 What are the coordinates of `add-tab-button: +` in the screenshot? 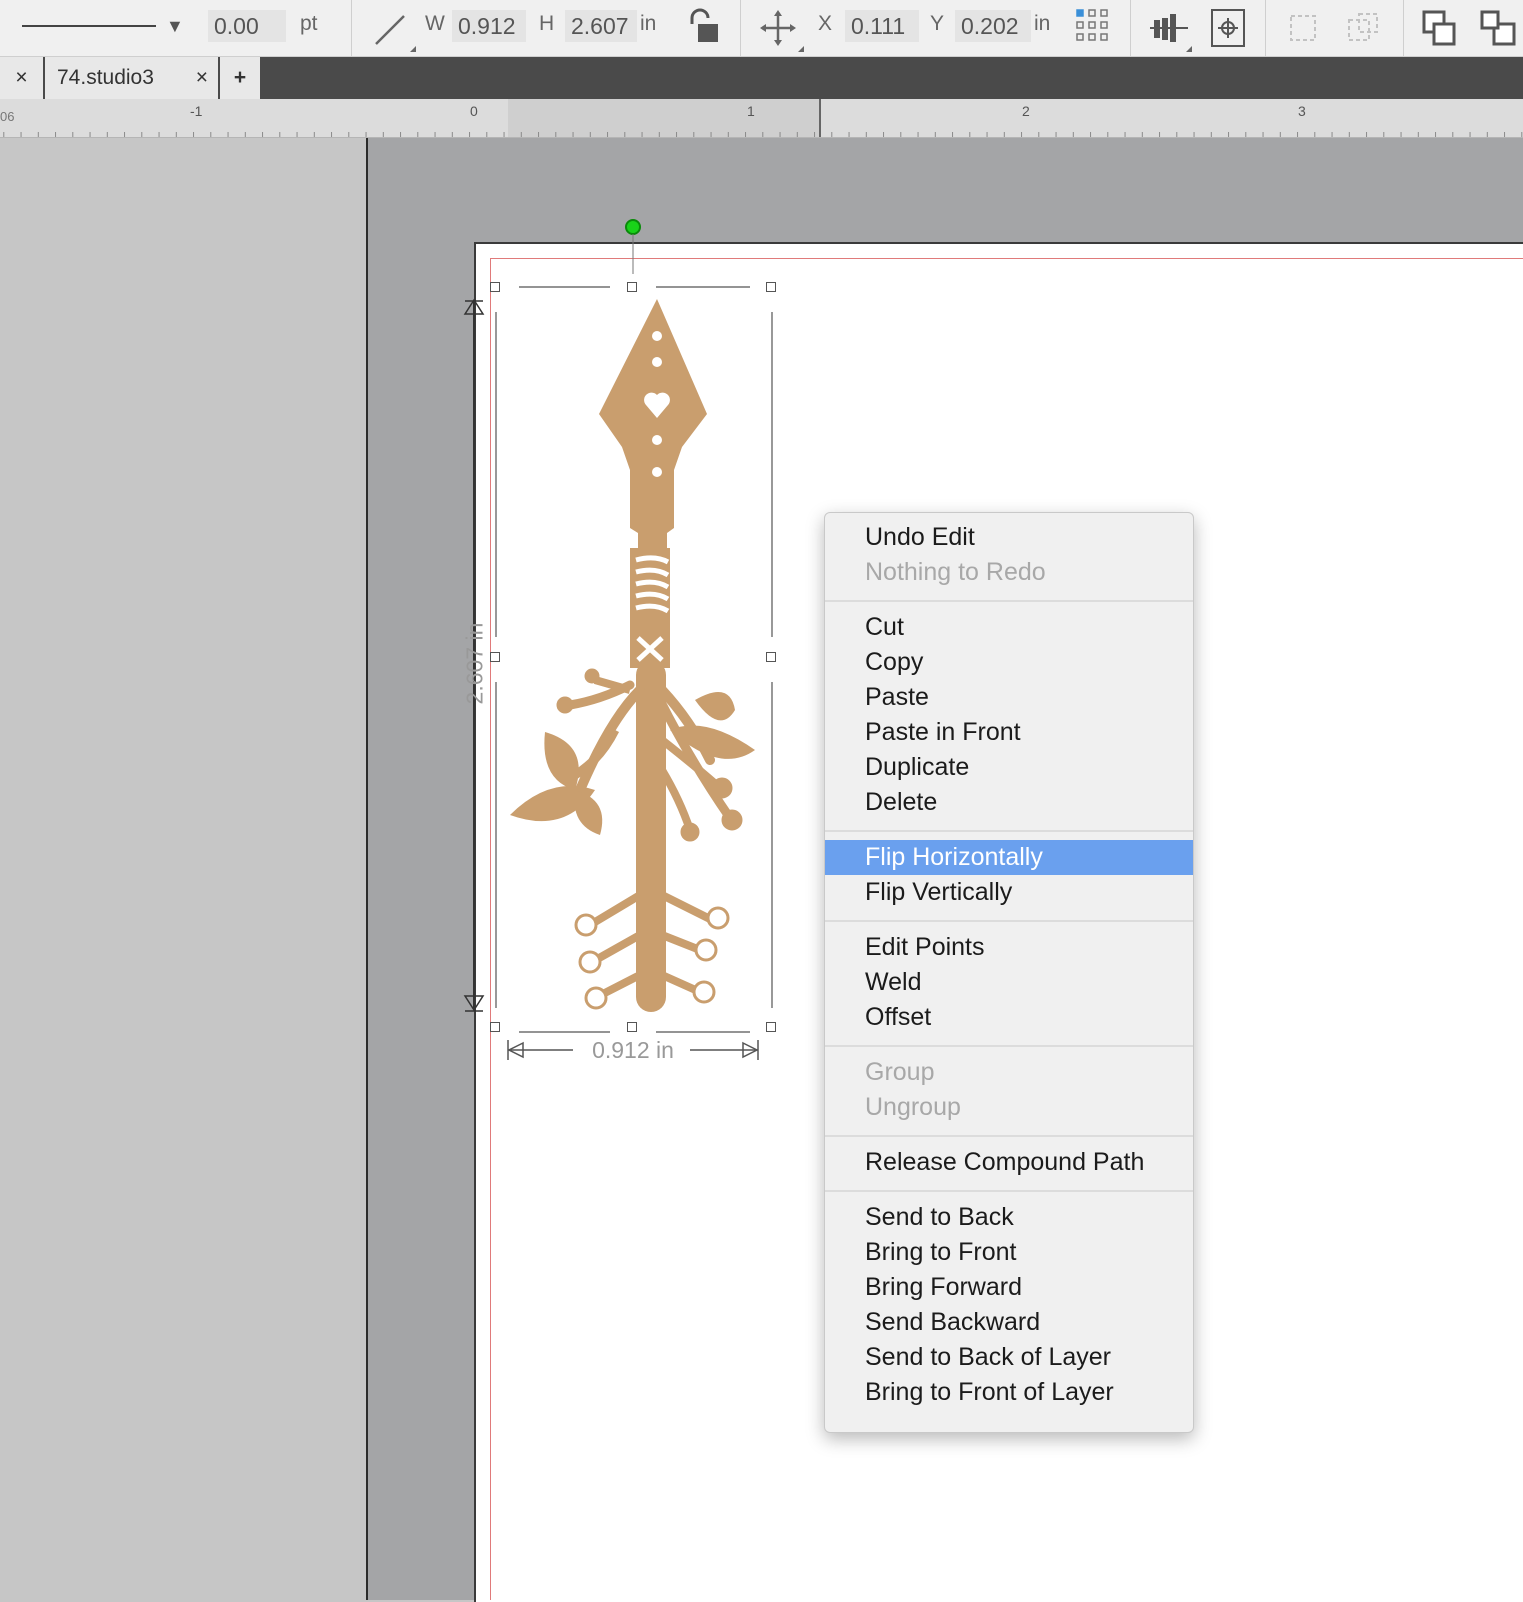 It's located at (240, 78).